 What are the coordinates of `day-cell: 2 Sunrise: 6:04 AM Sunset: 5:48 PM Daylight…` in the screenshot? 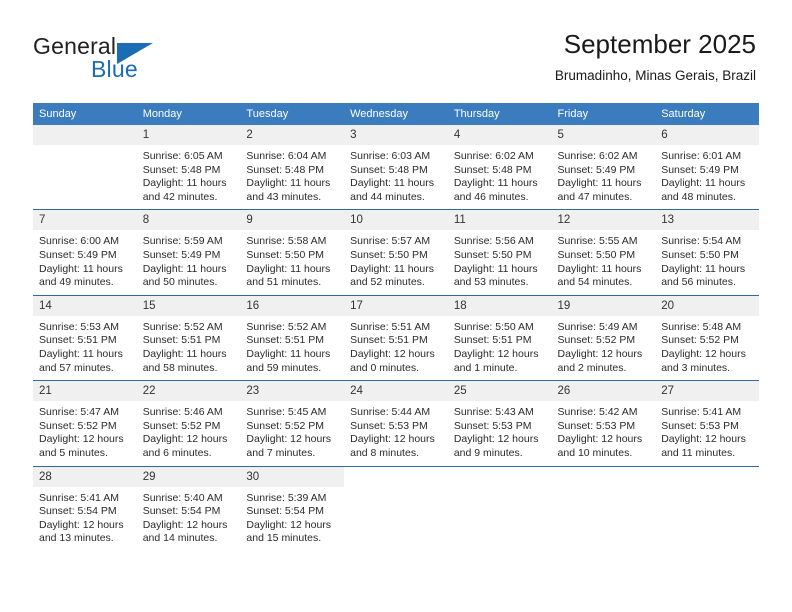 It's located at (292, 167).